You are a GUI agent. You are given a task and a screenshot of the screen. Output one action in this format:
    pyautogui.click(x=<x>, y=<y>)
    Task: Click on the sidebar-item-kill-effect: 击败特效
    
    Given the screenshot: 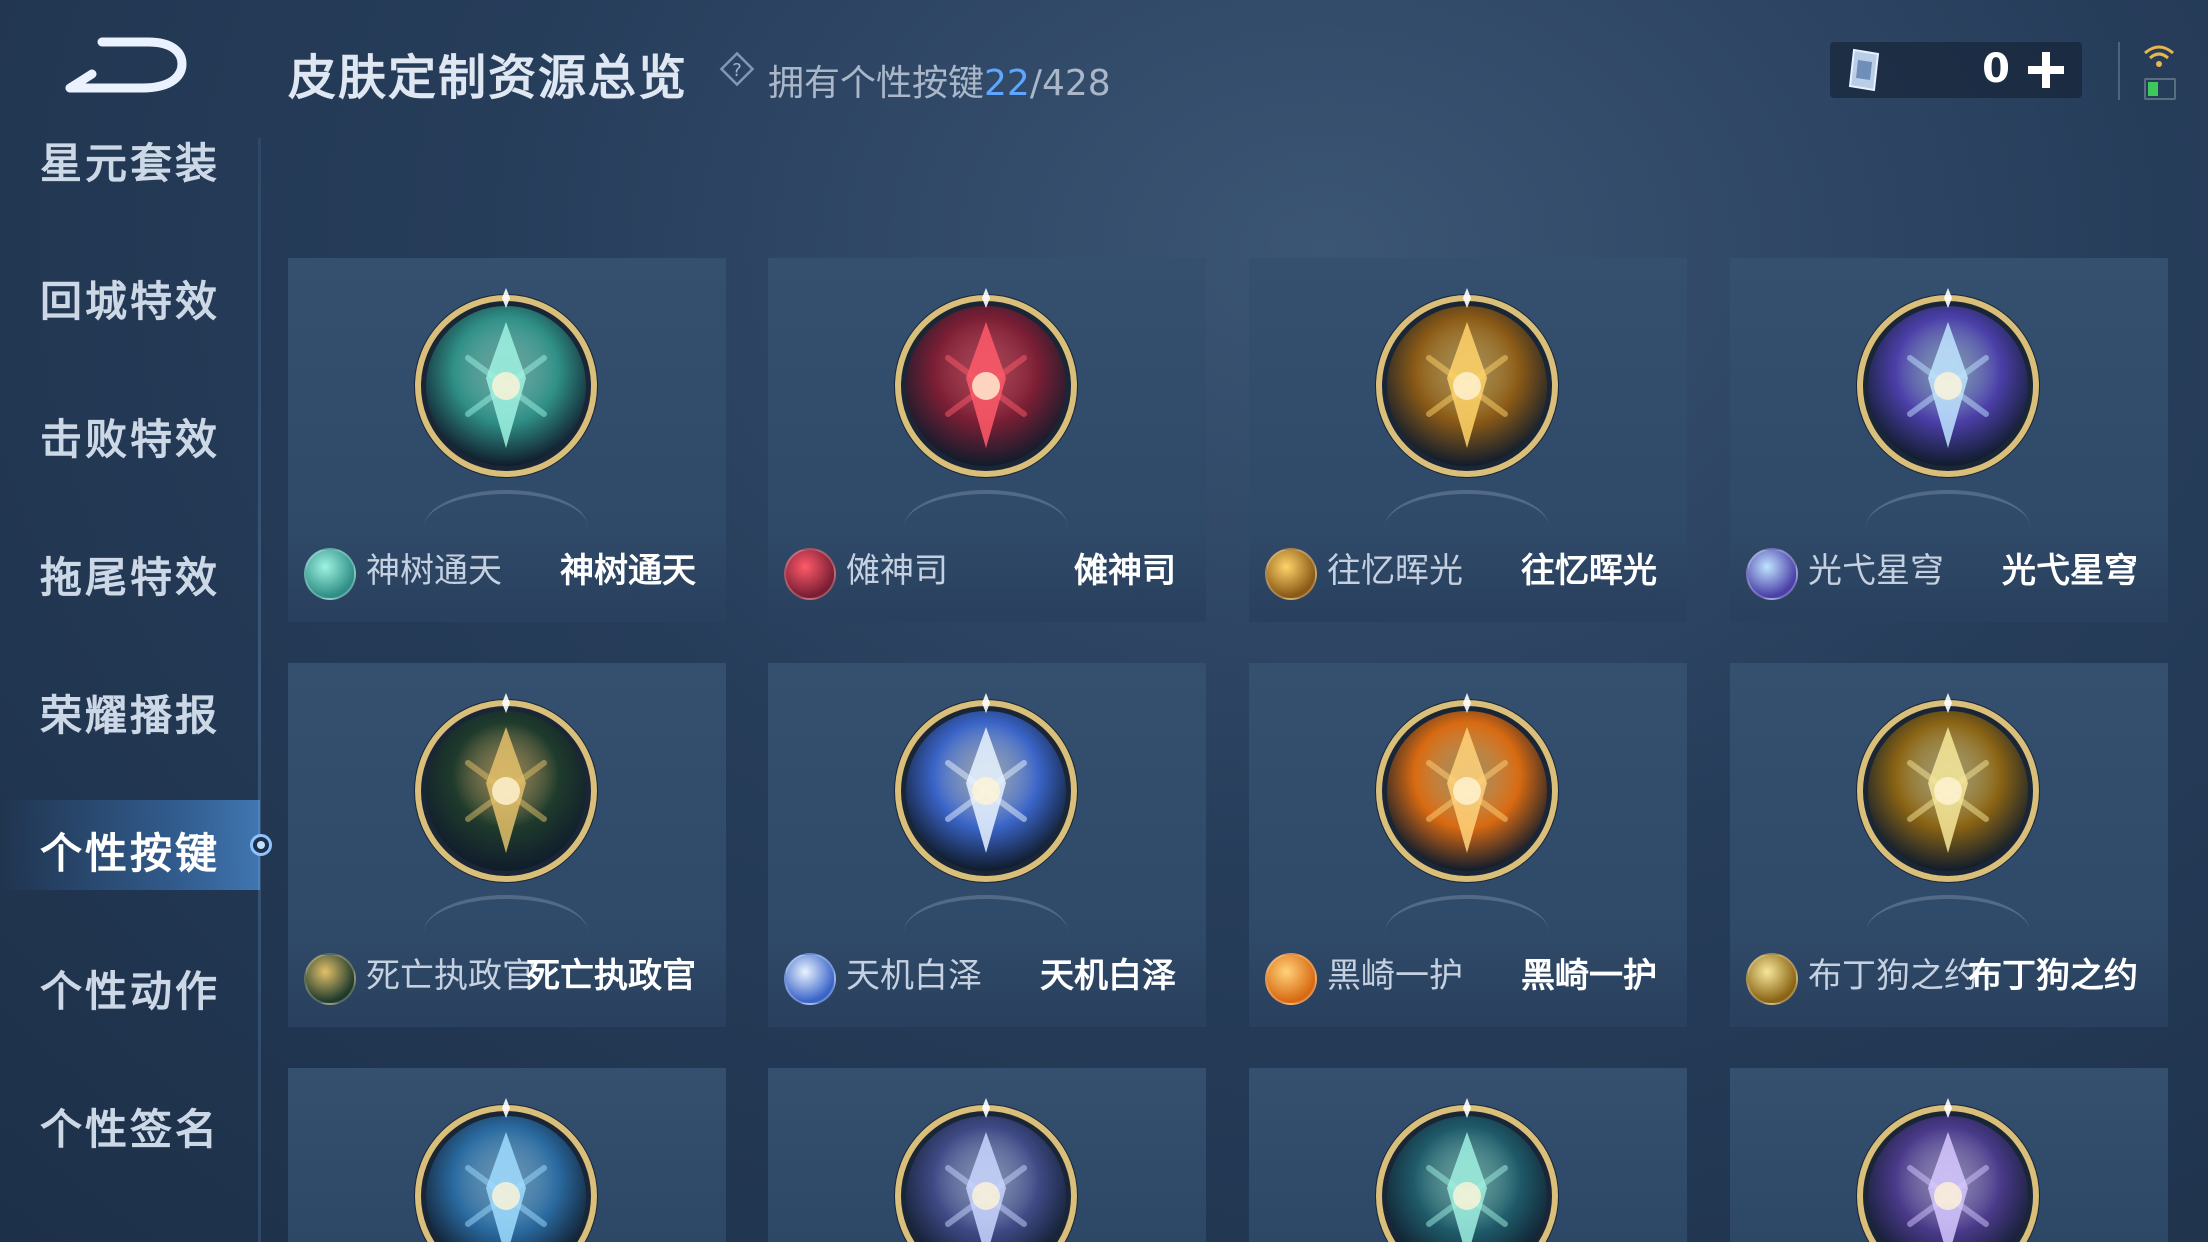 What is the action you would take?
    pyautogui.click(x=130, y=431)
    